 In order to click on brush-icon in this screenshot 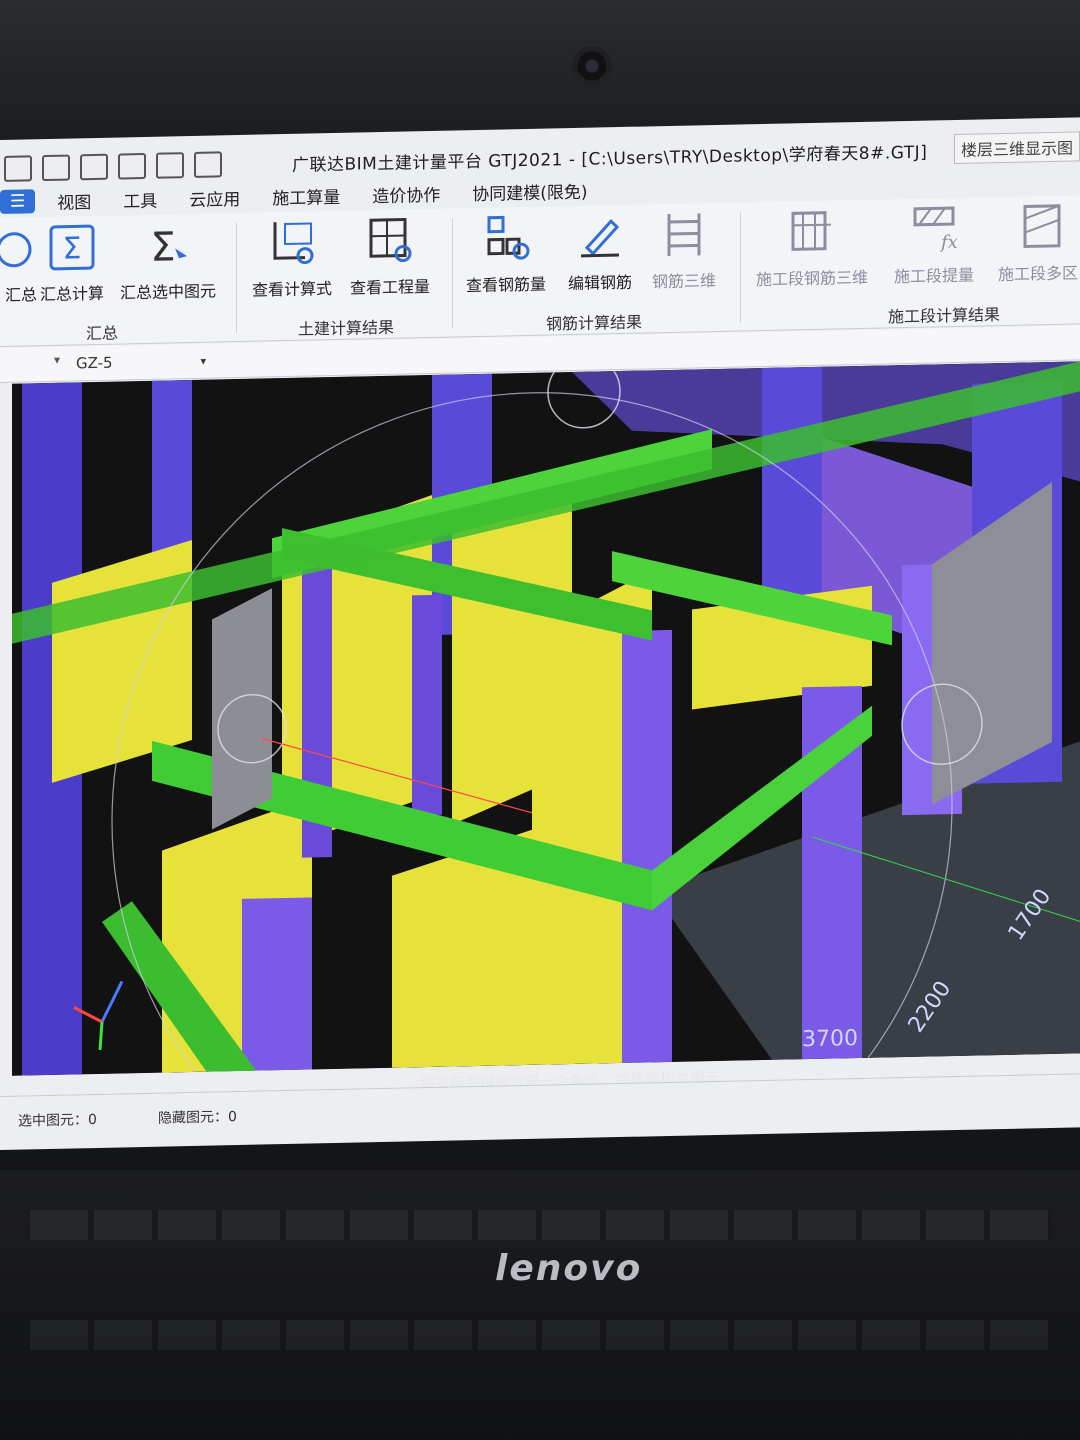, I will do `click(132, 166)`.